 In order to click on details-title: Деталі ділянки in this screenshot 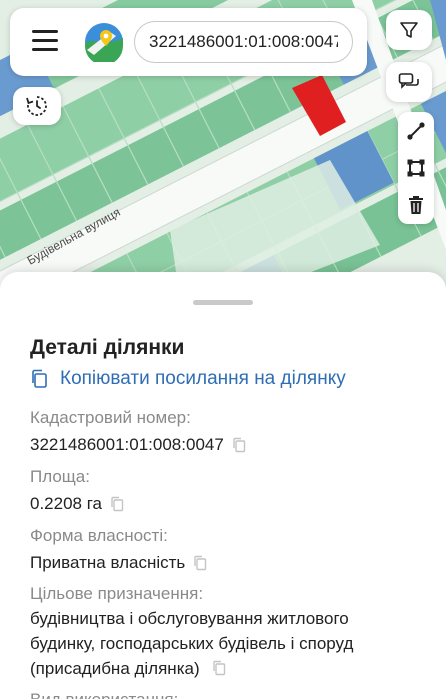, I will do `click(107, 347)`.